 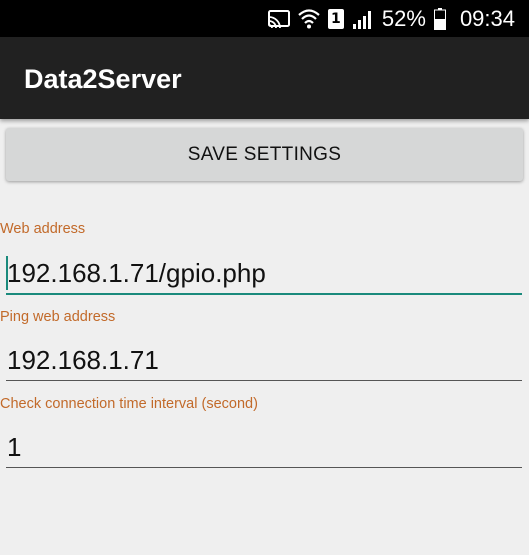 I want to click on status-icons: 1 52% 09:34, so click(x=391, y=18).